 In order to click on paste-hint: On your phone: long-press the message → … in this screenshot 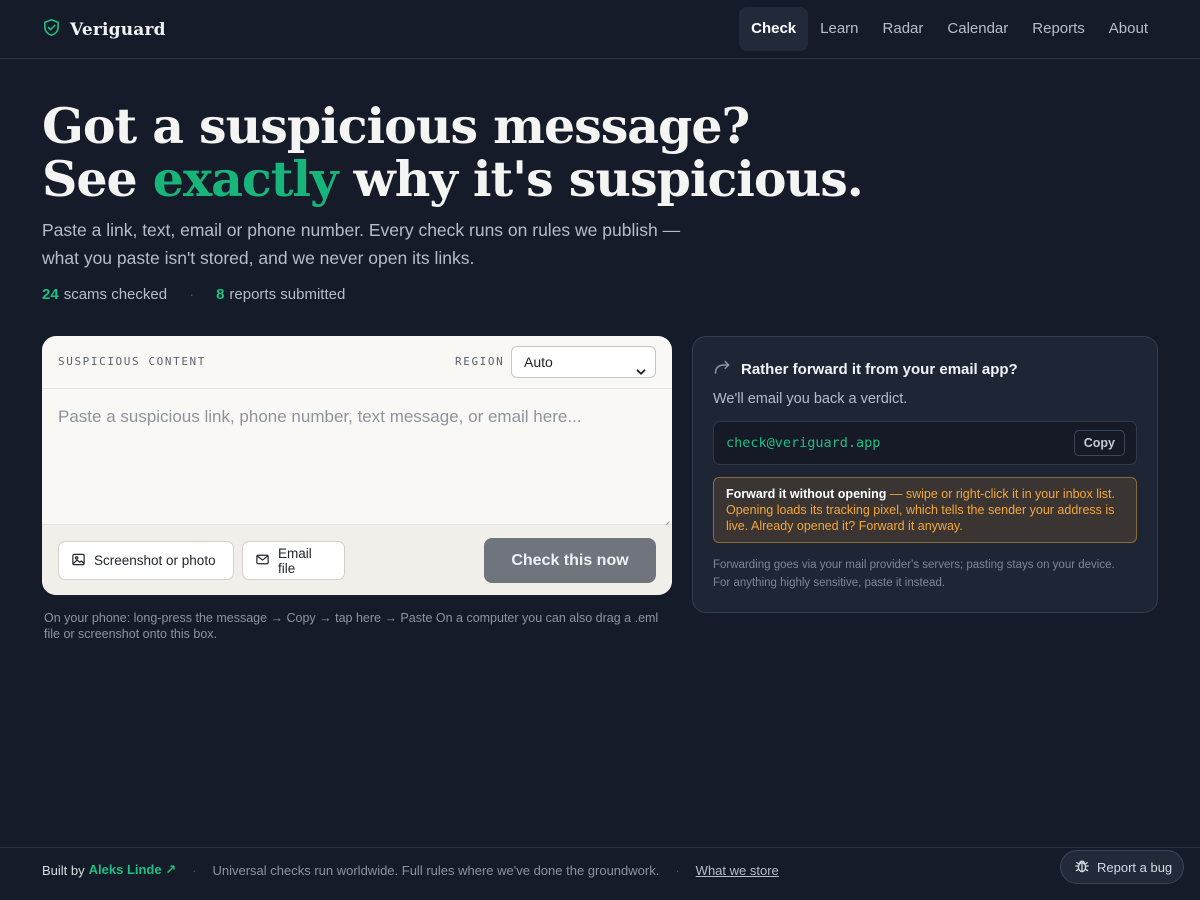, I will do `click(351, 626)`.